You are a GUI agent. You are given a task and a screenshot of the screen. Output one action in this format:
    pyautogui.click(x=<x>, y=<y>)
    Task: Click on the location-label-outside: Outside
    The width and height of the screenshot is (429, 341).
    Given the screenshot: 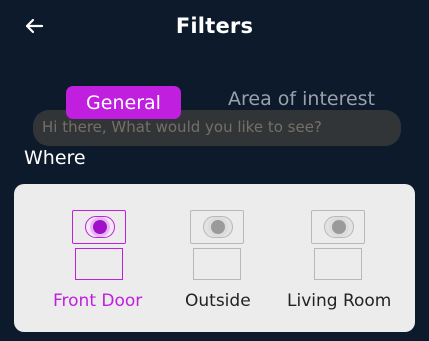 What is the action you would take?
    pyautogui.click(x=218, y=301)
    